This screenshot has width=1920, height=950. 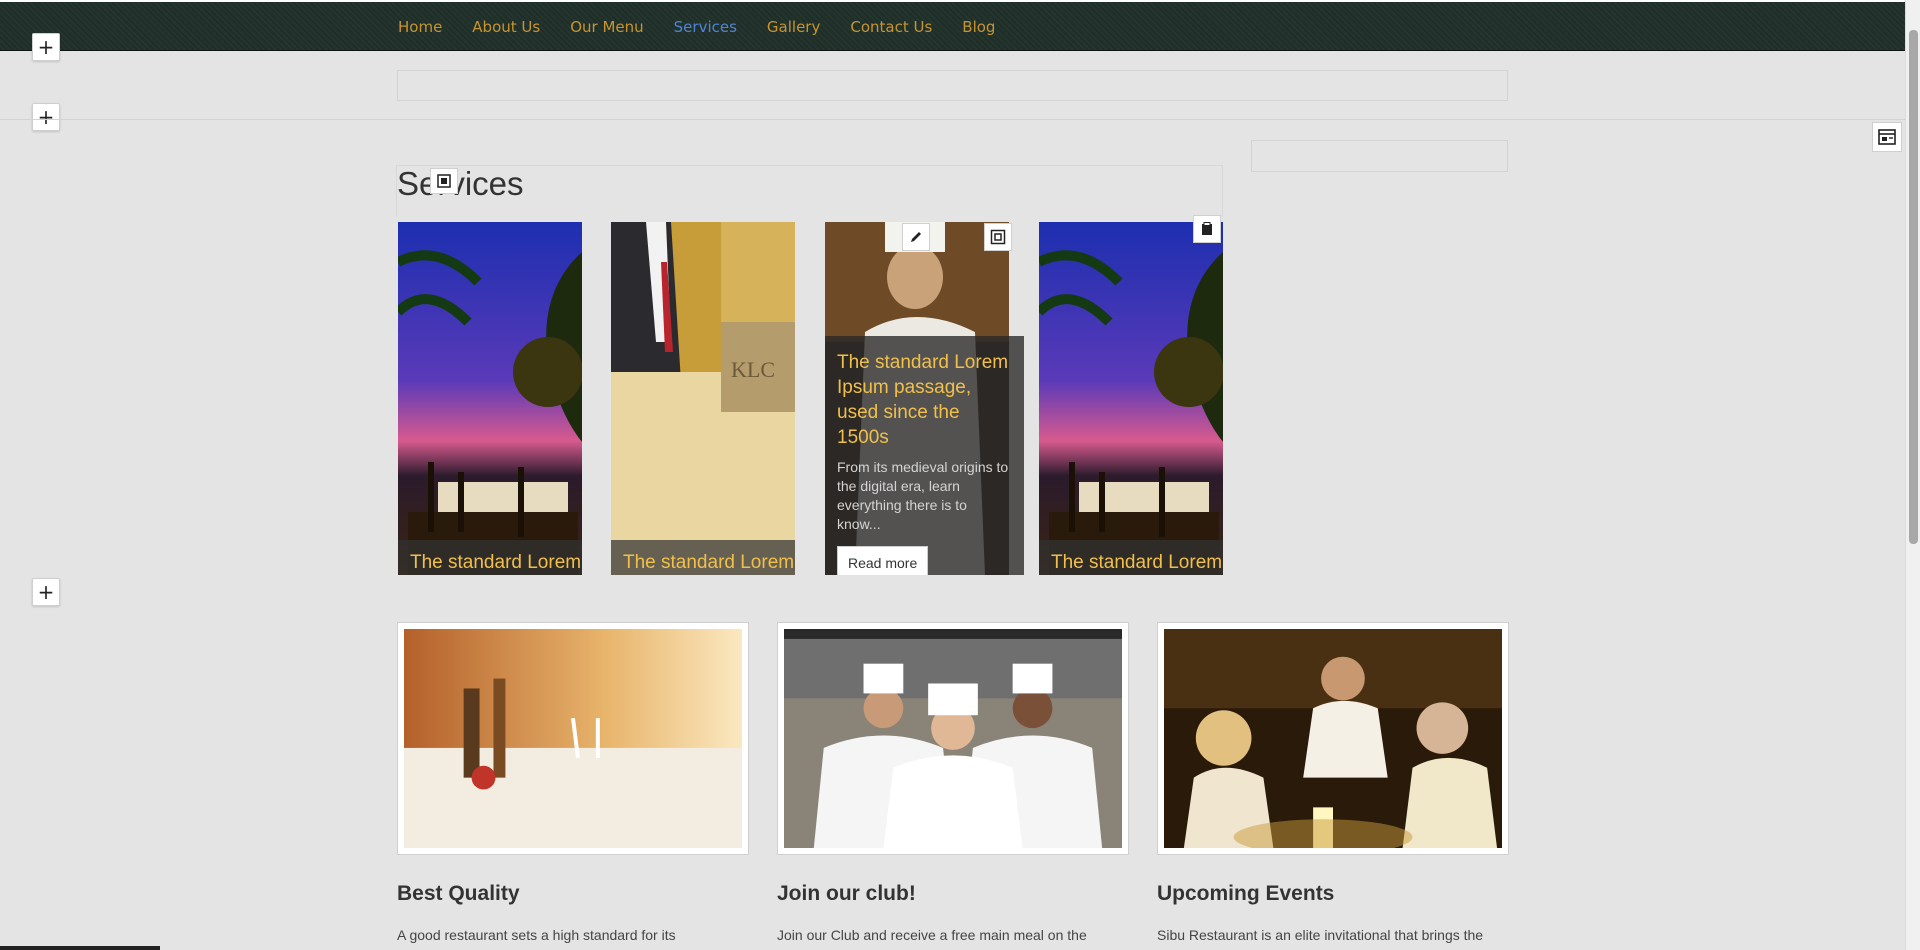 What do you see at coordinates (916, 237) in the screenshot?
I see `pencil-icon` at bounding box center [916, 237].